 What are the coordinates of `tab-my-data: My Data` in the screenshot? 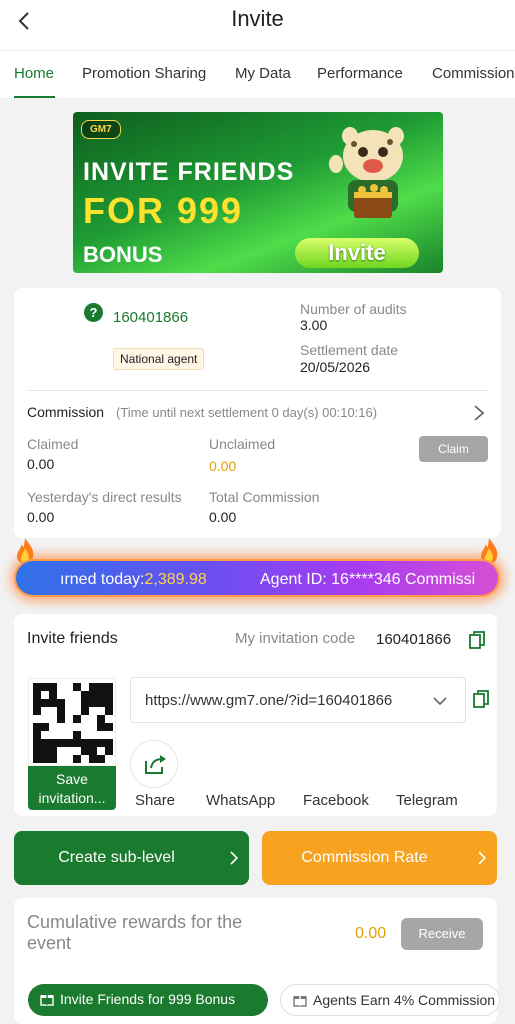 It's located at (263, 73).